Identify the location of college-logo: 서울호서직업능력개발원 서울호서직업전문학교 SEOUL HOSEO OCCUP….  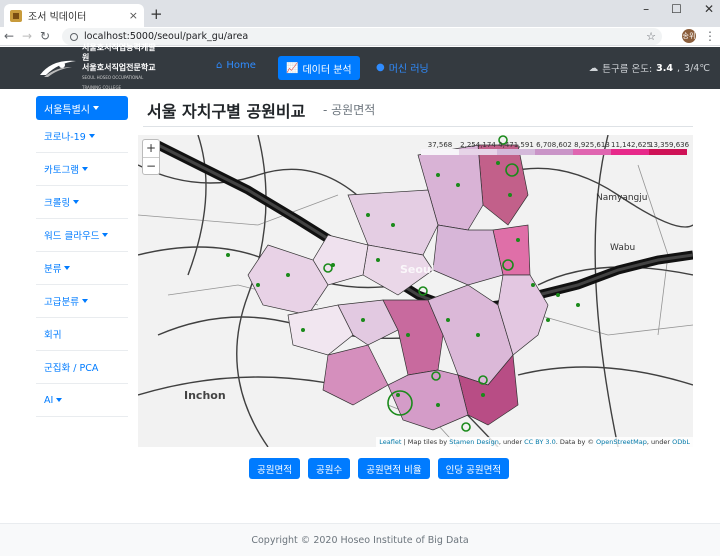
(98, 66).